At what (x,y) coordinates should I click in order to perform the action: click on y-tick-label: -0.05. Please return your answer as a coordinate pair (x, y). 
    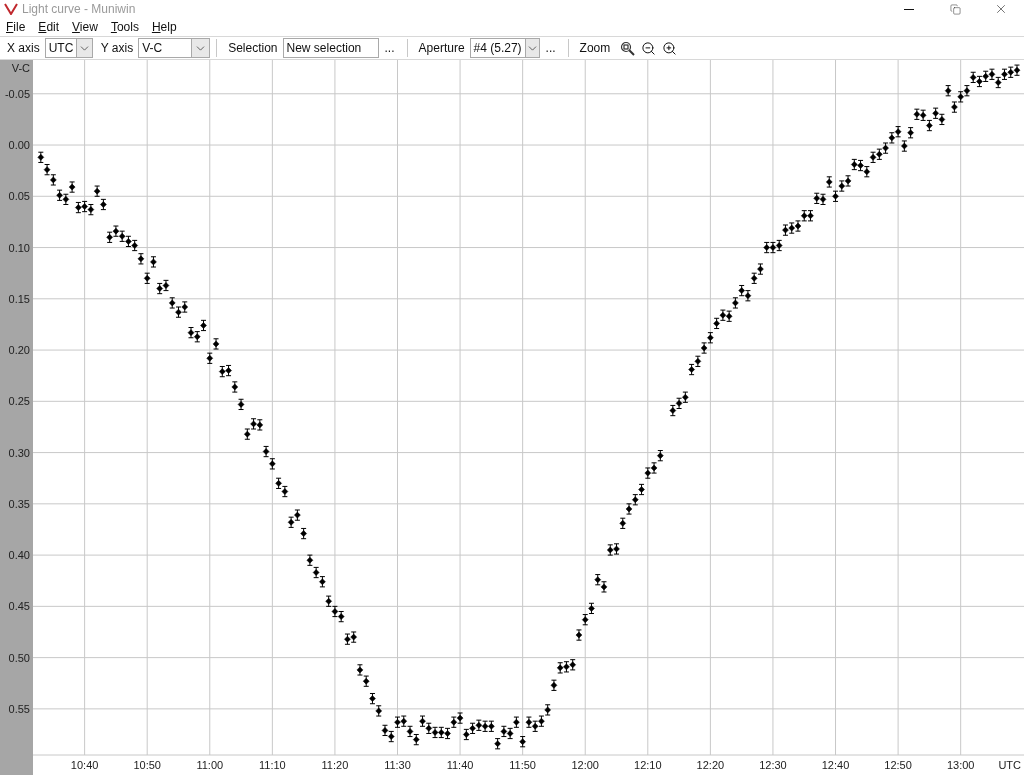
    Looking at the image, I should click on (17, 93).